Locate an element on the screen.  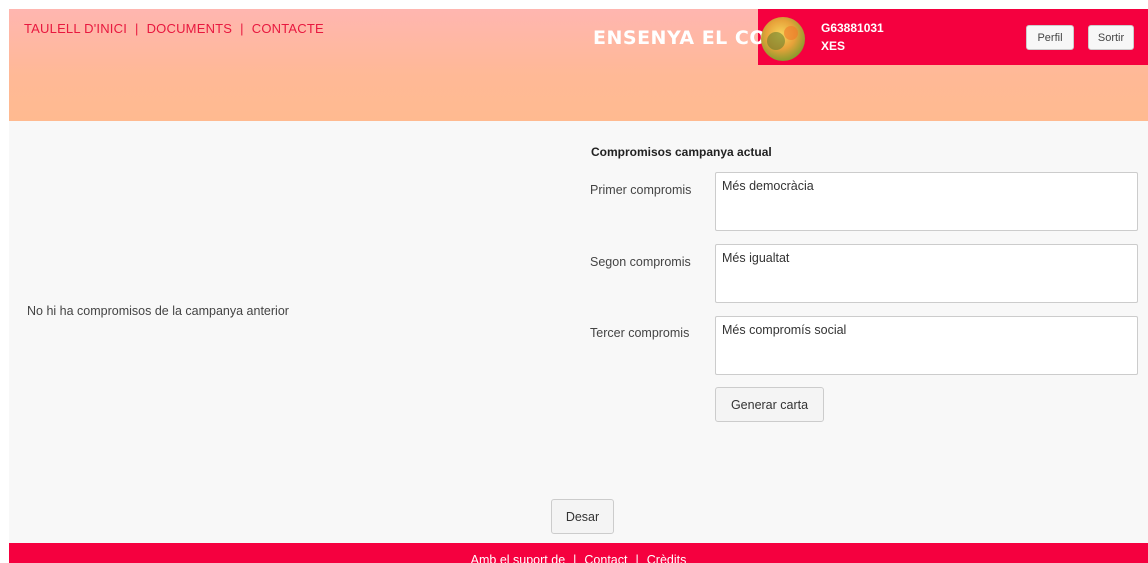
footer-link-credits: Crèdits is located at coordinates (667, 558).